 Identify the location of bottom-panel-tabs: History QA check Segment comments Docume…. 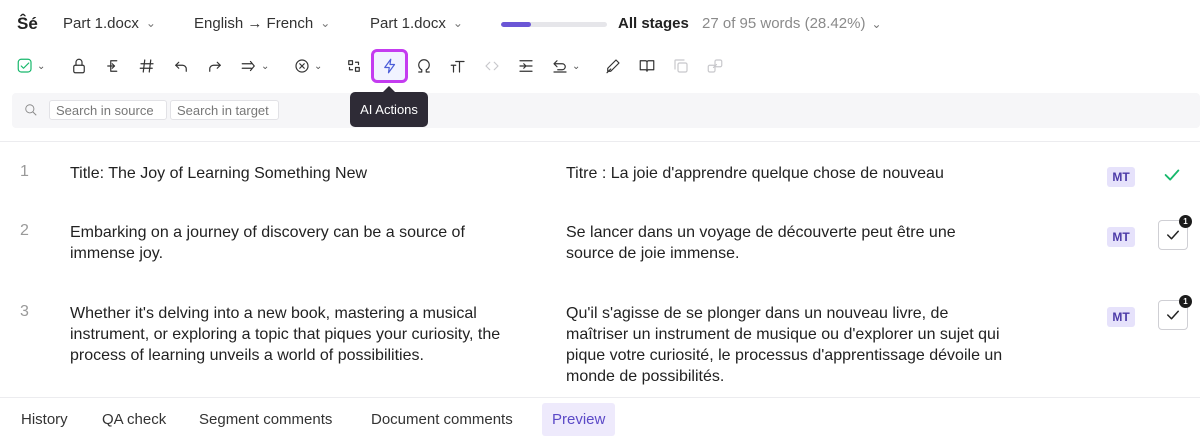
(600, 419).